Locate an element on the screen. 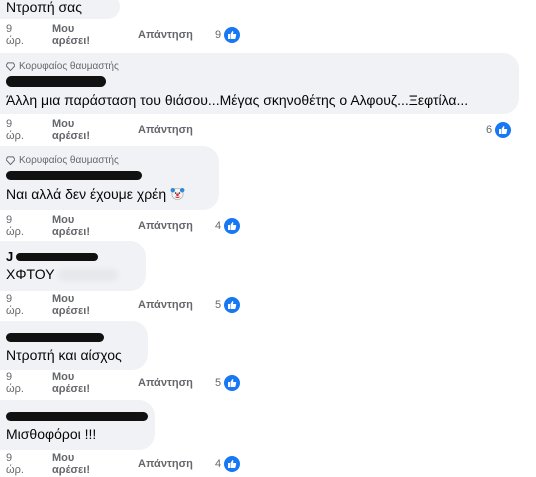 This screenshot has width=536, height=477. reaction-number: 6 is located at coordinates (489, 130).